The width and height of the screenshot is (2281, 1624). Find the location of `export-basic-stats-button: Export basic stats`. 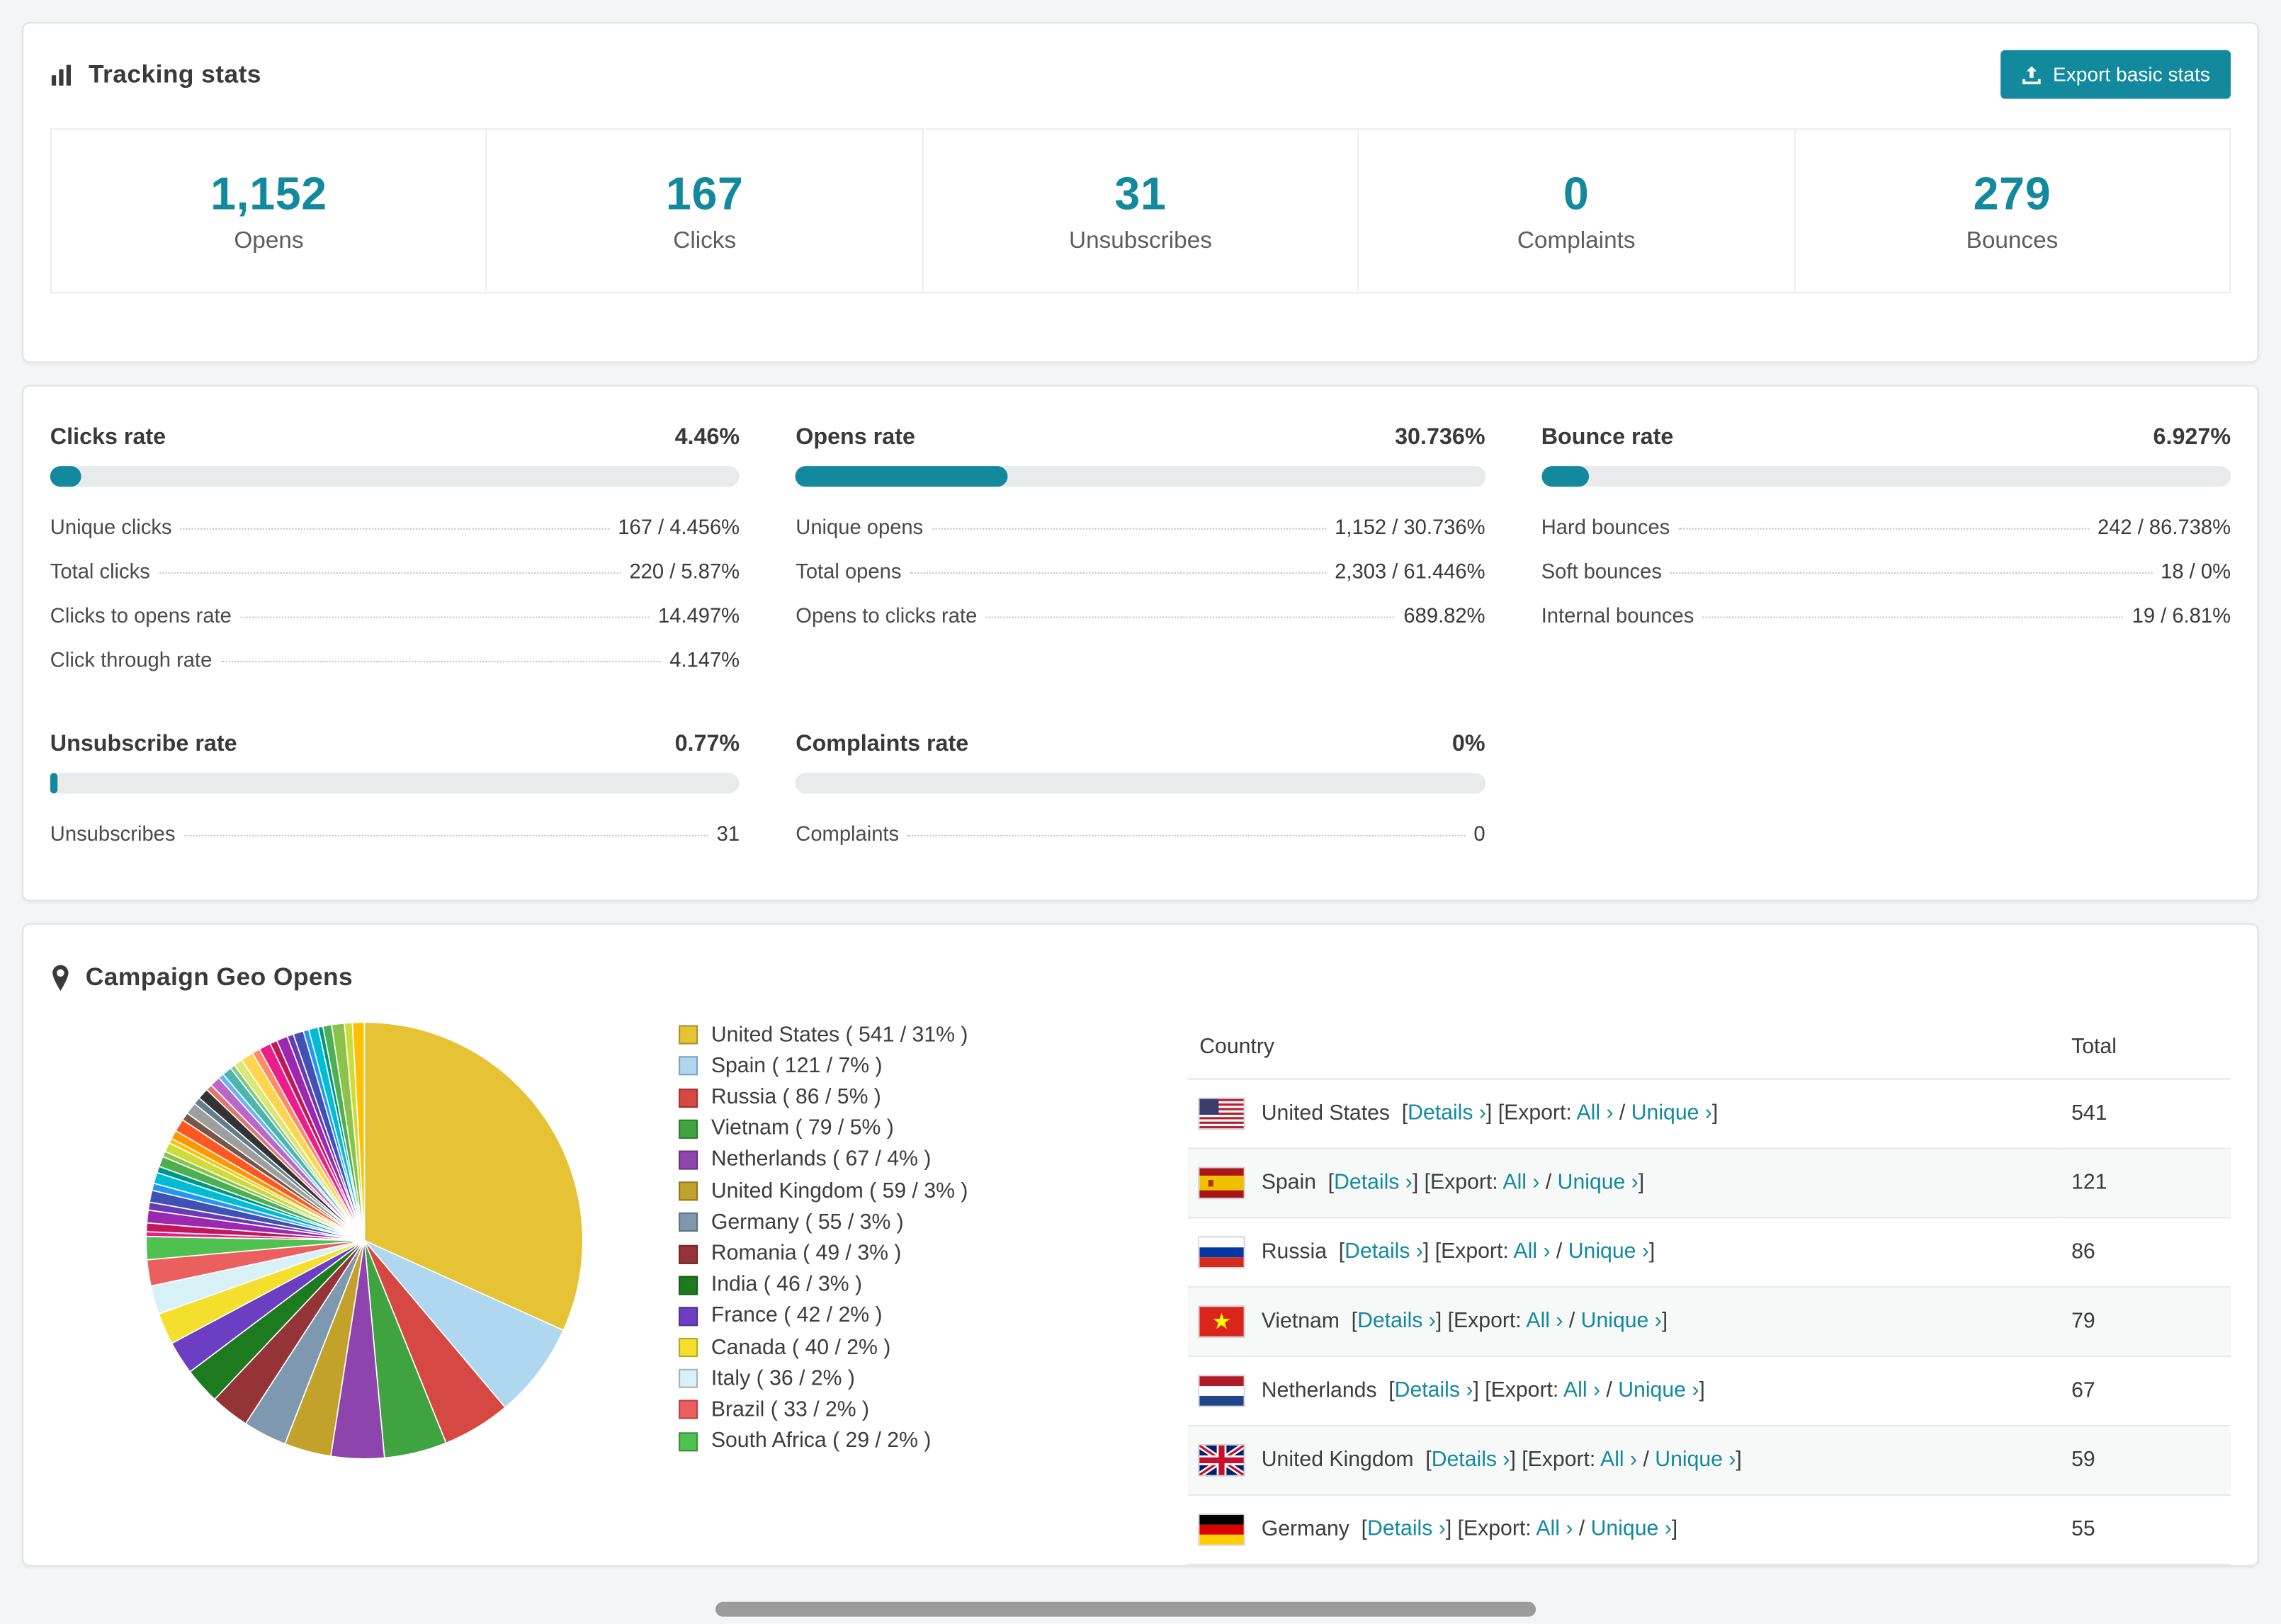

export-basic-stats-button: Export basic stats is located at coordinates (2116, 74).